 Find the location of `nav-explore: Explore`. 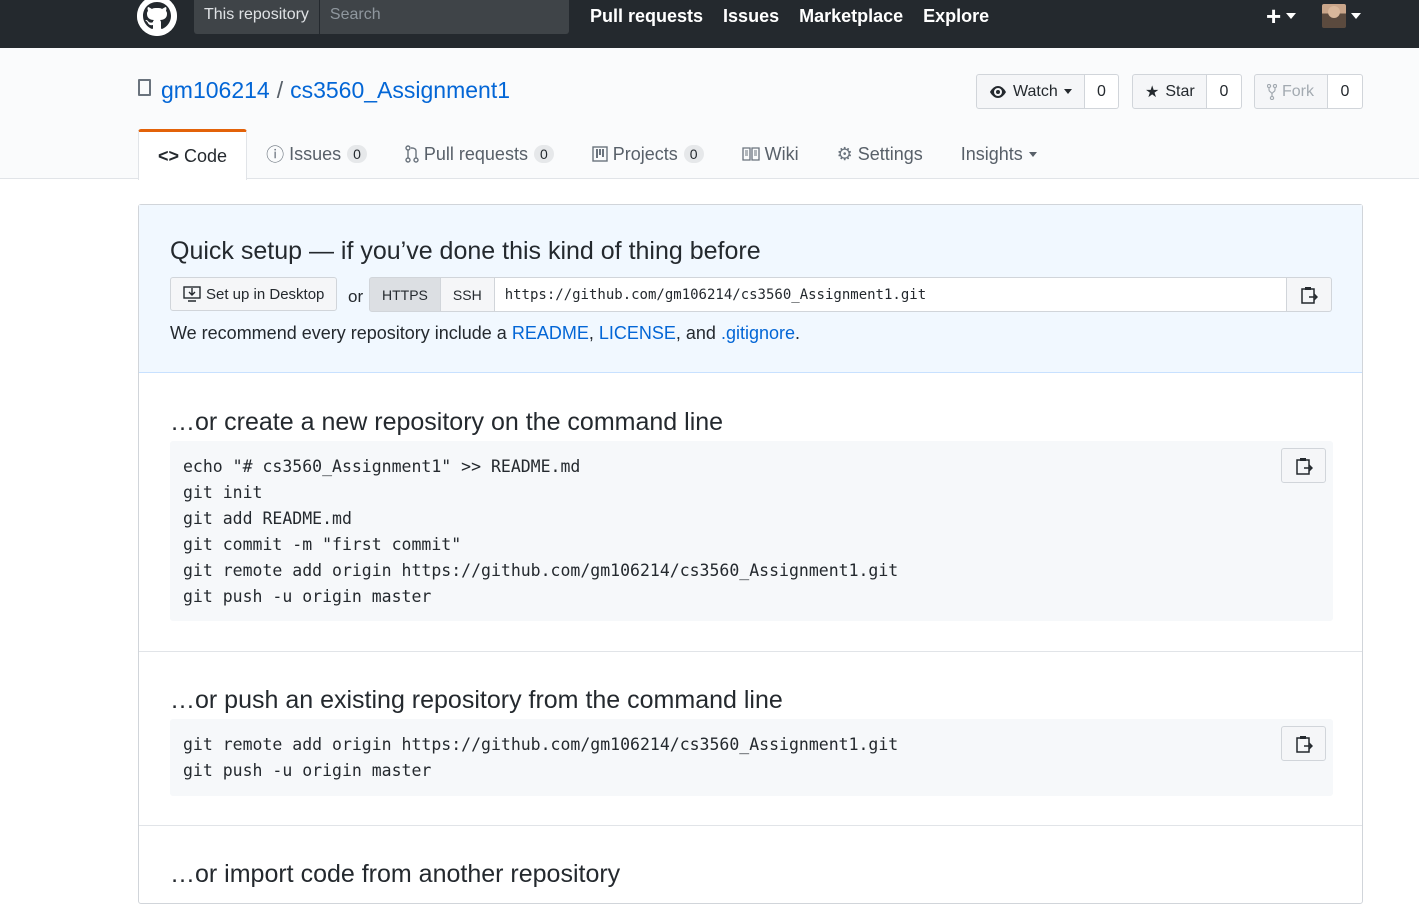

nav-explore: Explore is located at coordinates (956, 16).